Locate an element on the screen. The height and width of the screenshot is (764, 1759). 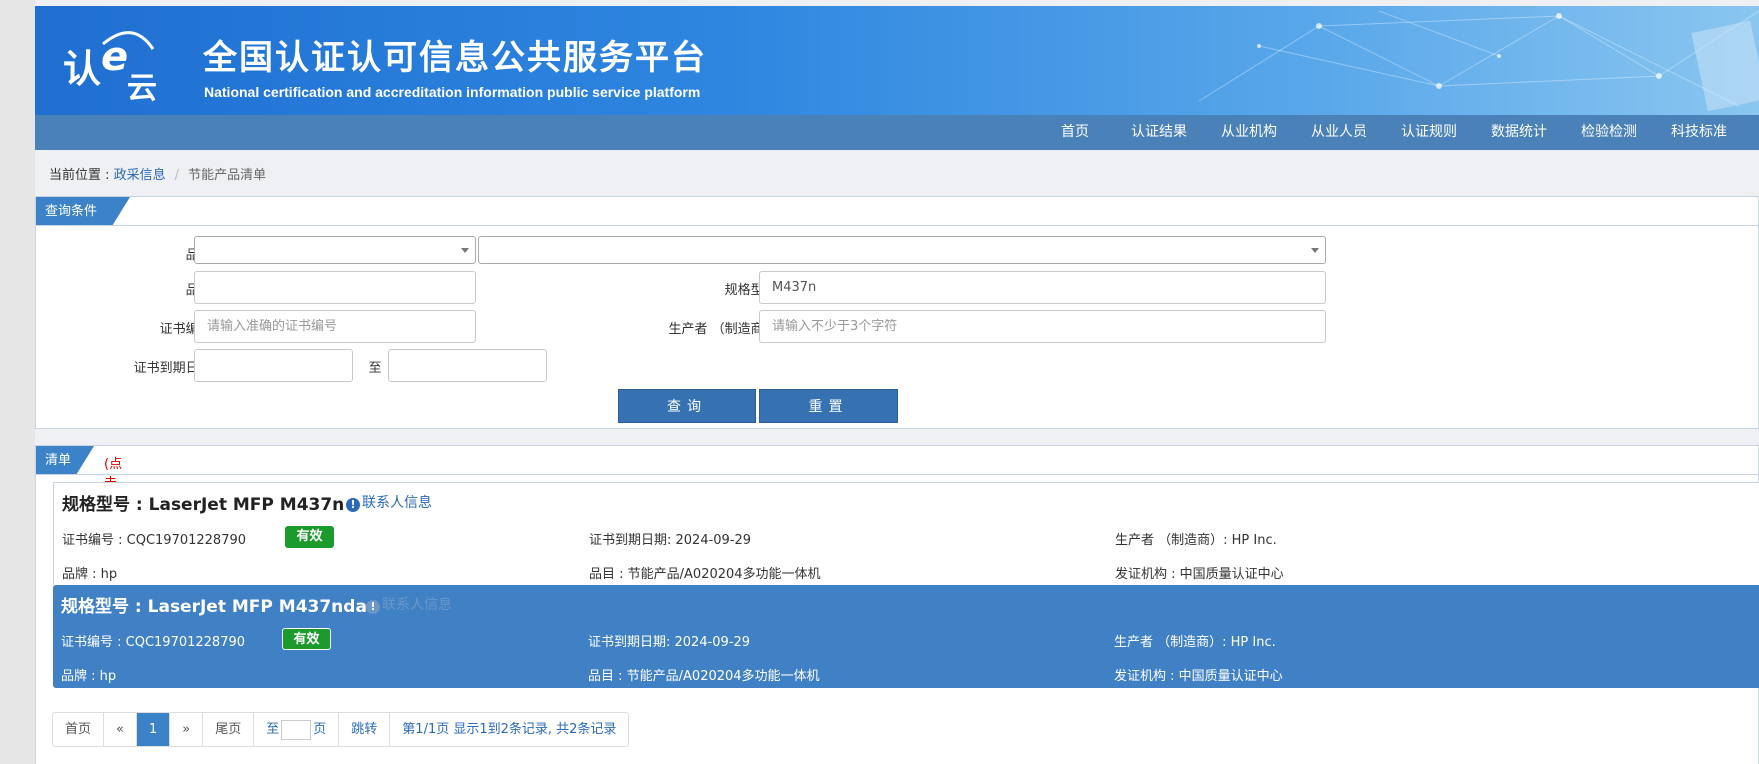
page-summary: 第1/1页 显示1到2条记录, 共2条记录 is located at coordinates (509, 729).